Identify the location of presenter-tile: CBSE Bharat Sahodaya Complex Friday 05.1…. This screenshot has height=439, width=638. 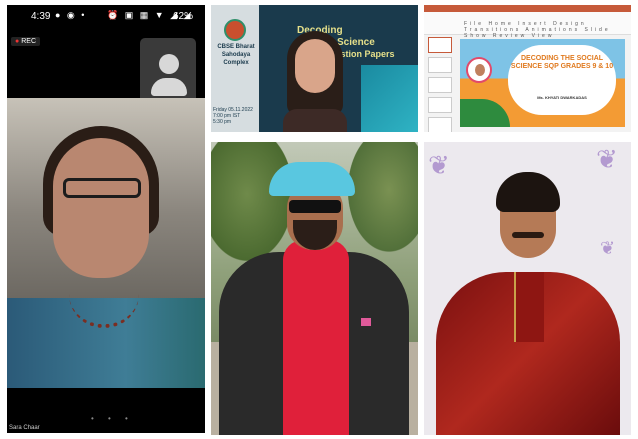
(314, 68).